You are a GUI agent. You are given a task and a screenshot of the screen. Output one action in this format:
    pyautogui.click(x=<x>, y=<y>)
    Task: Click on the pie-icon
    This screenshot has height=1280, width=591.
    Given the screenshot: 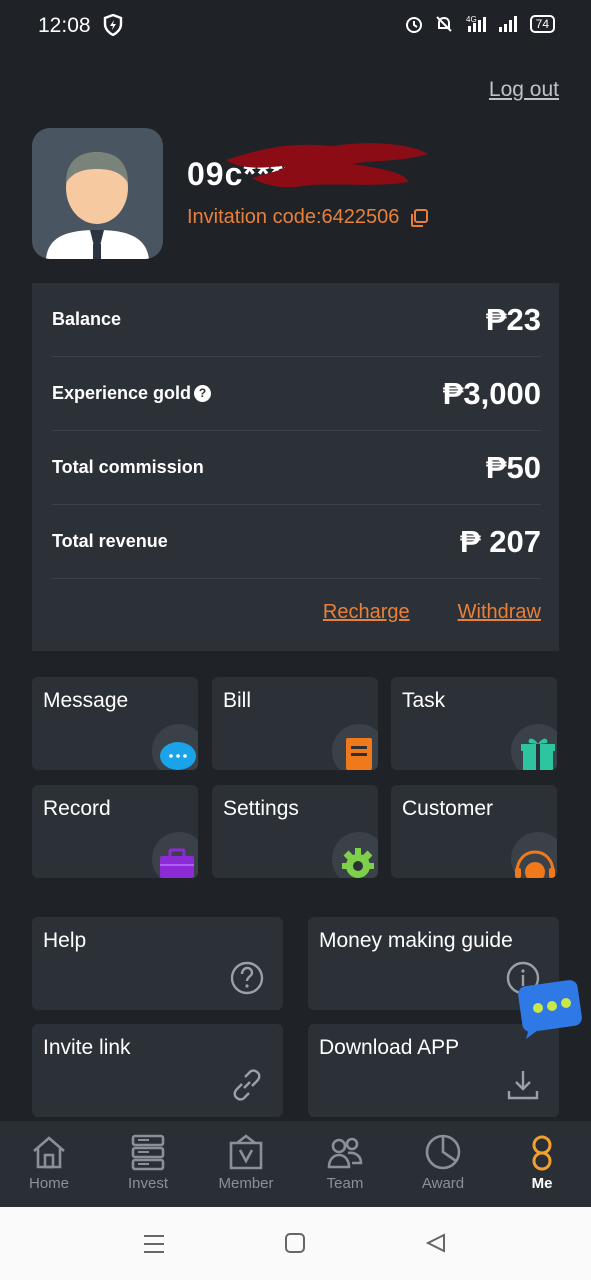 What is the action you would take?
    pyautogui.click(x=443, y=1152)
    